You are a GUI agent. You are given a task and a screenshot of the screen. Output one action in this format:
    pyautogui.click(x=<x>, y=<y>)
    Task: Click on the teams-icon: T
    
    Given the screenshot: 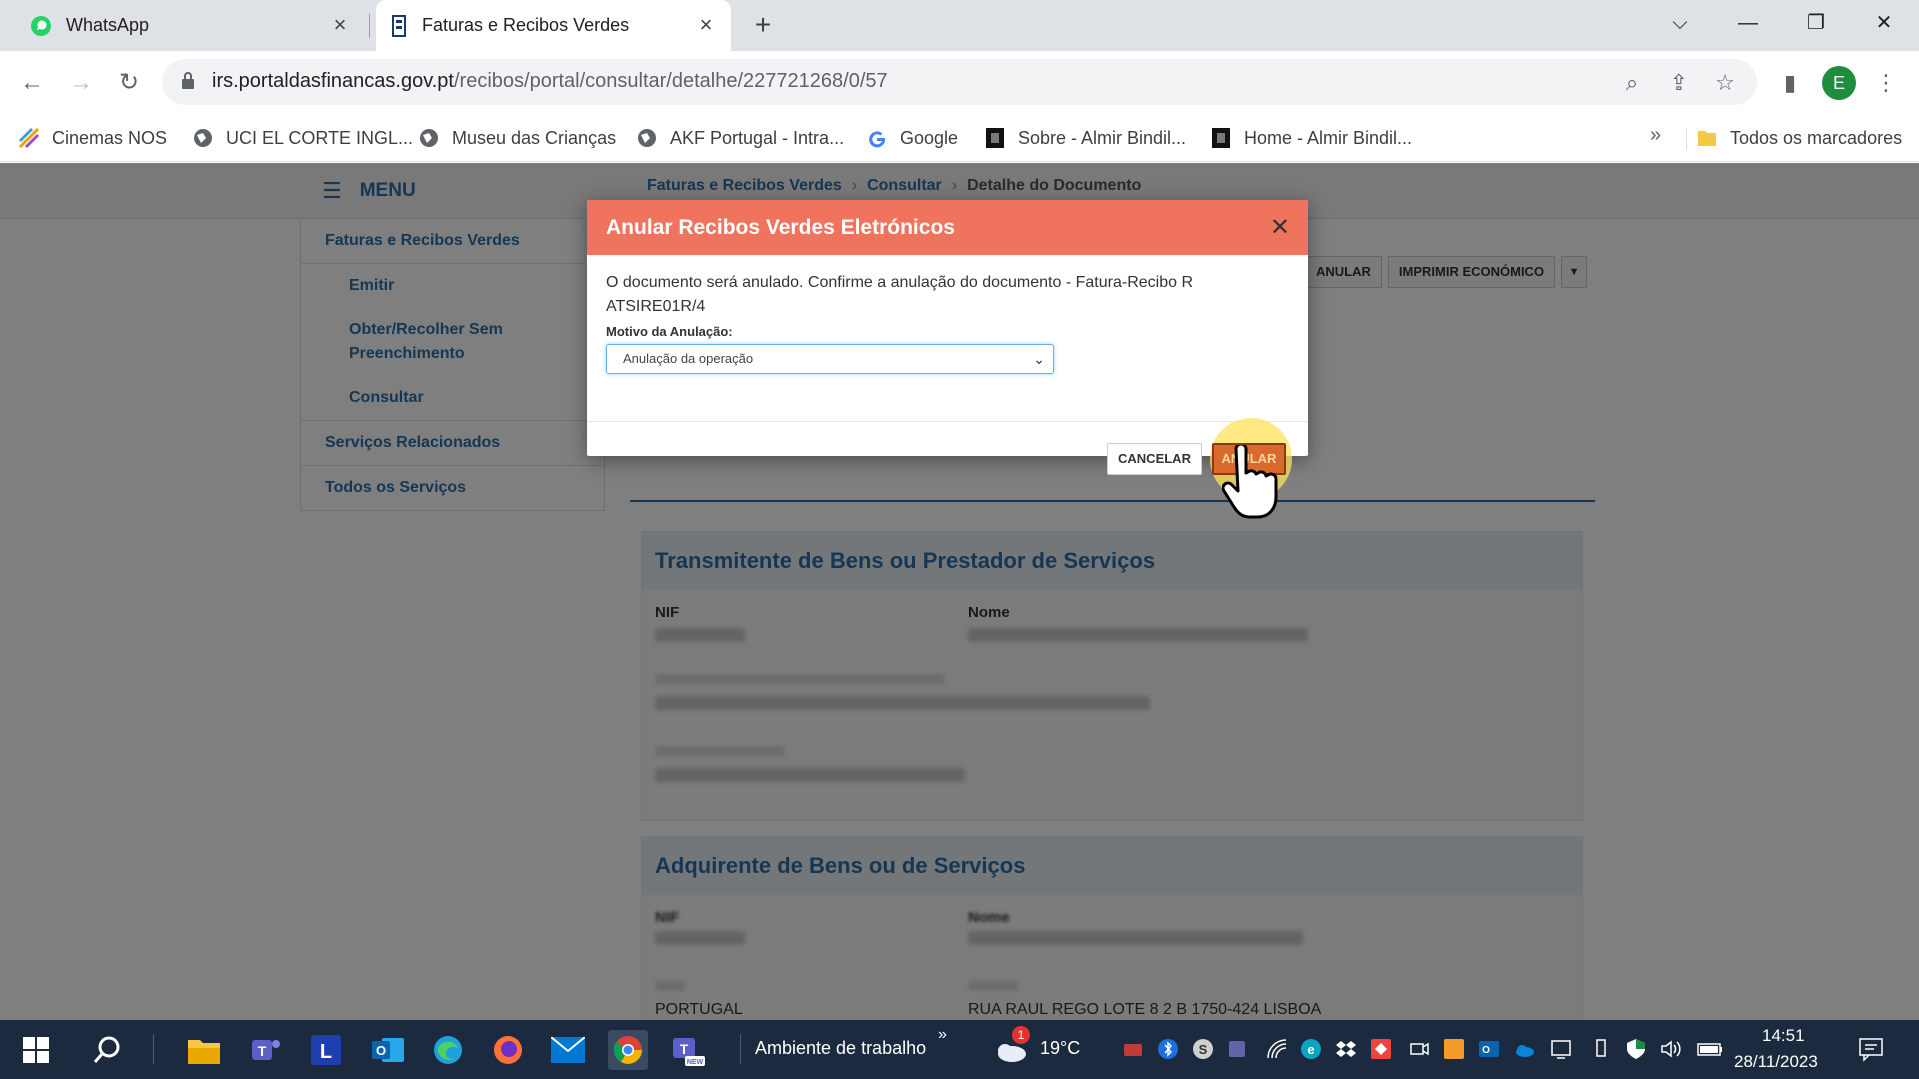 What is the action you would take?
    pyautogui.click(x=266, y=1050)
    